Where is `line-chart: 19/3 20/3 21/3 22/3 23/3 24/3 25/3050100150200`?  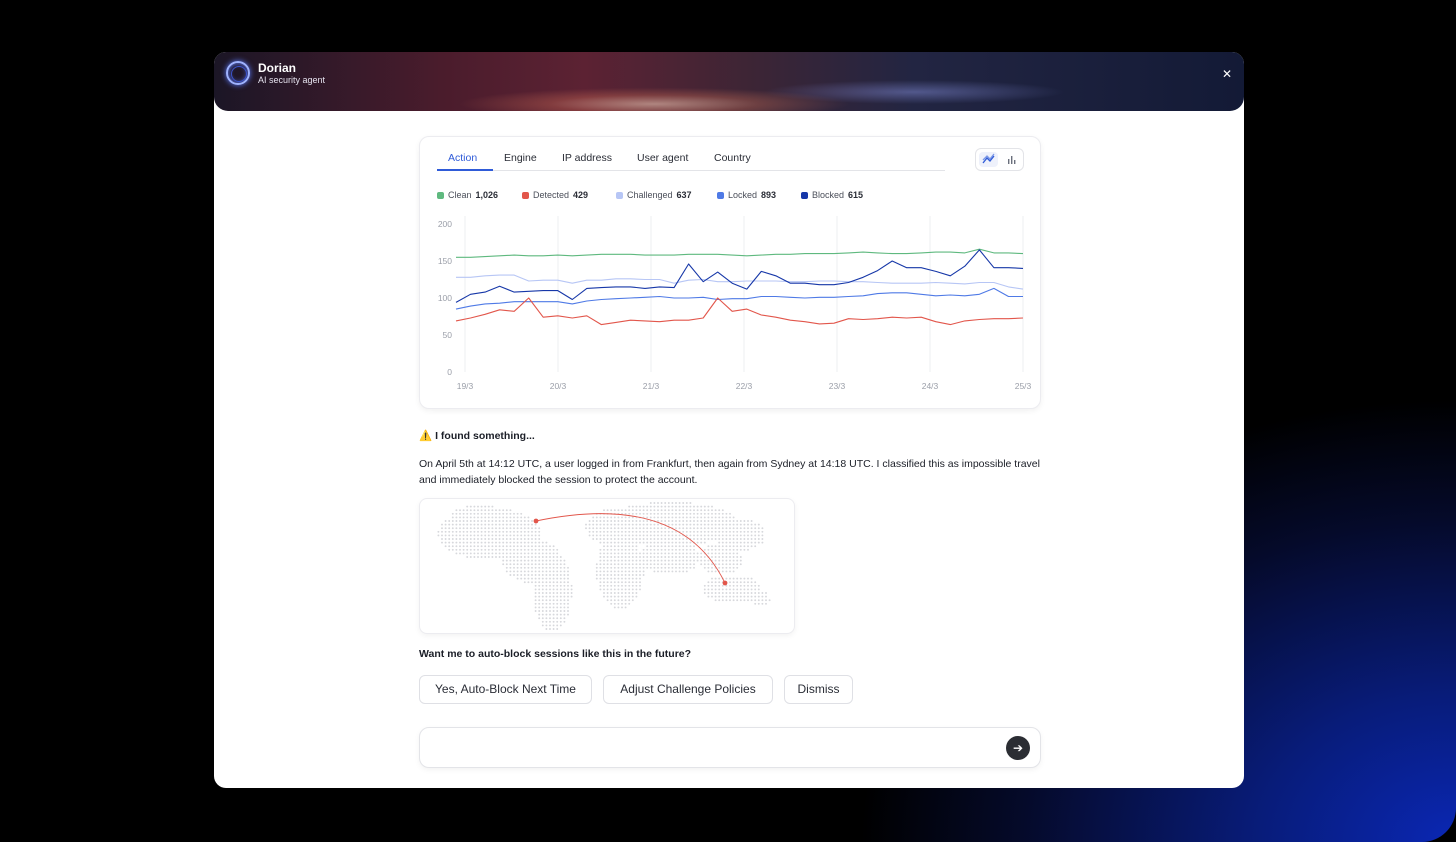
line-chart: 19/3 20/3 21/3 22/3 23/3 24/3 25/3050100150200 is located at coordinates (735, 303).